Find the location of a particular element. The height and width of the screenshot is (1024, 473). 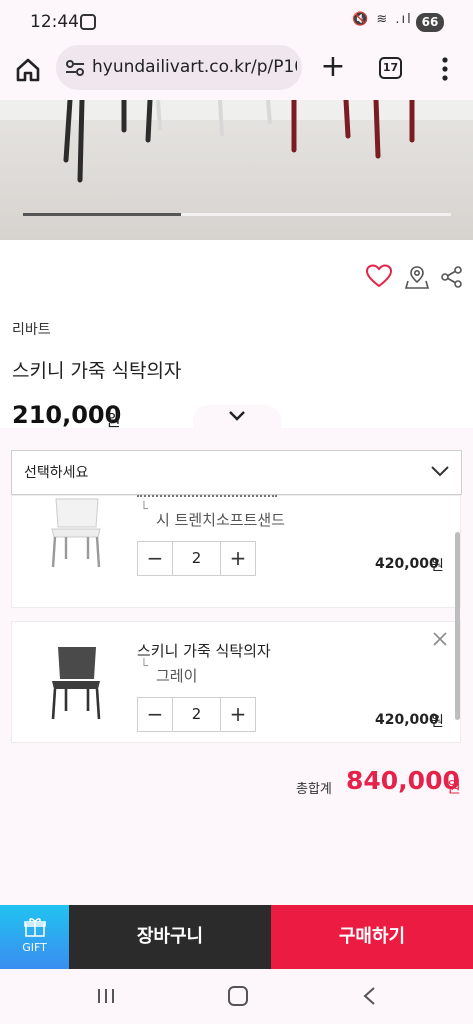

status-time: 12:44 is located at coordinates (54, 22).